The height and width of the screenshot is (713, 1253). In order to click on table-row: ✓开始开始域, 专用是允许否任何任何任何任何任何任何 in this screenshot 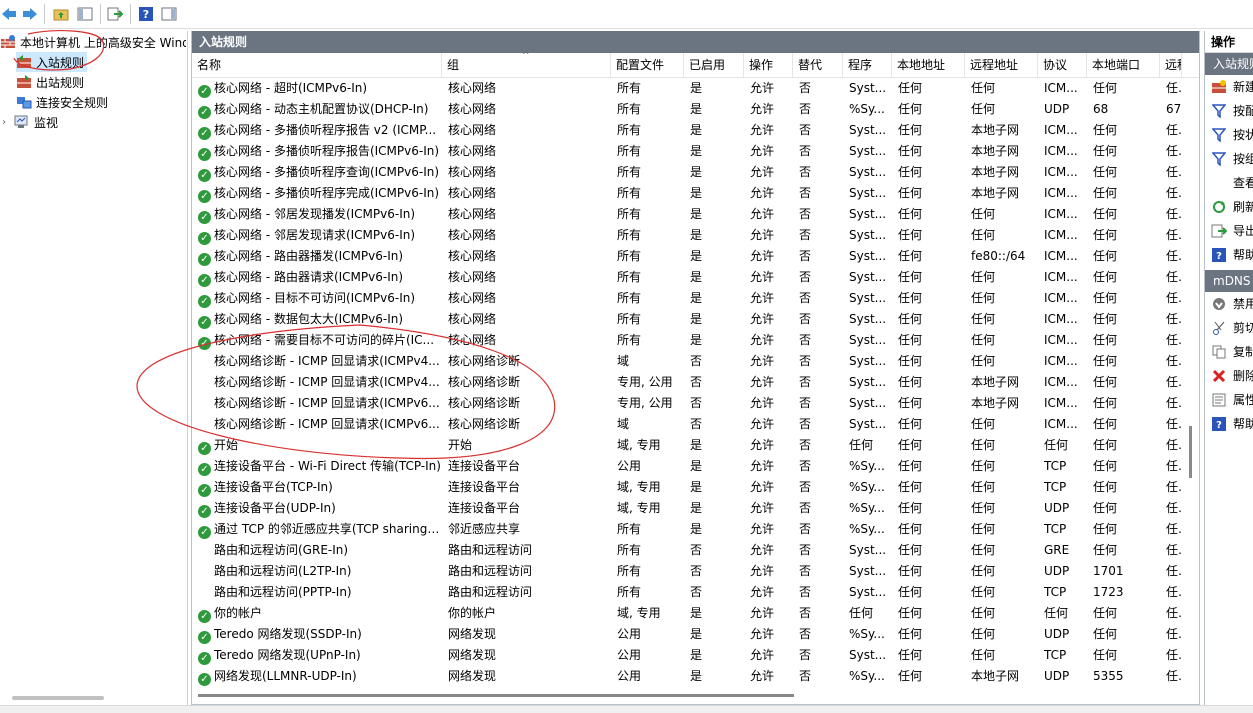, I will do `click(687, 445)`.